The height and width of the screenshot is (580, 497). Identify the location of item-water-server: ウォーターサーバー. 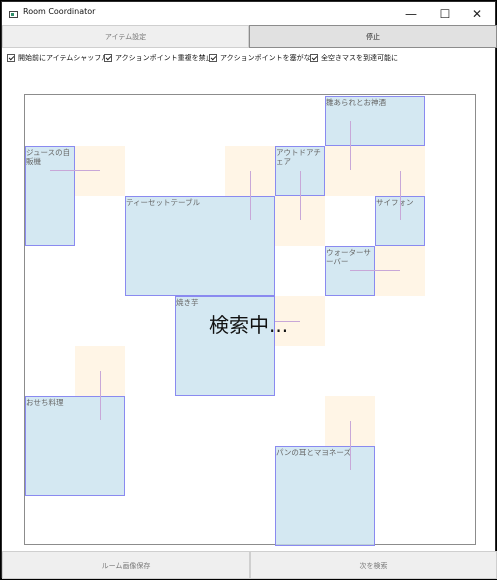
(350, 271).